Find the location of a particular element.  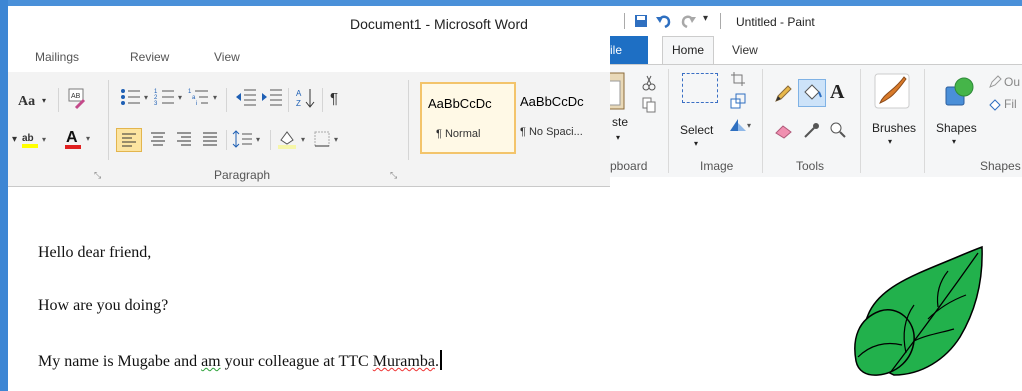

image-group-label: Image is located at coordinates (717, 166).